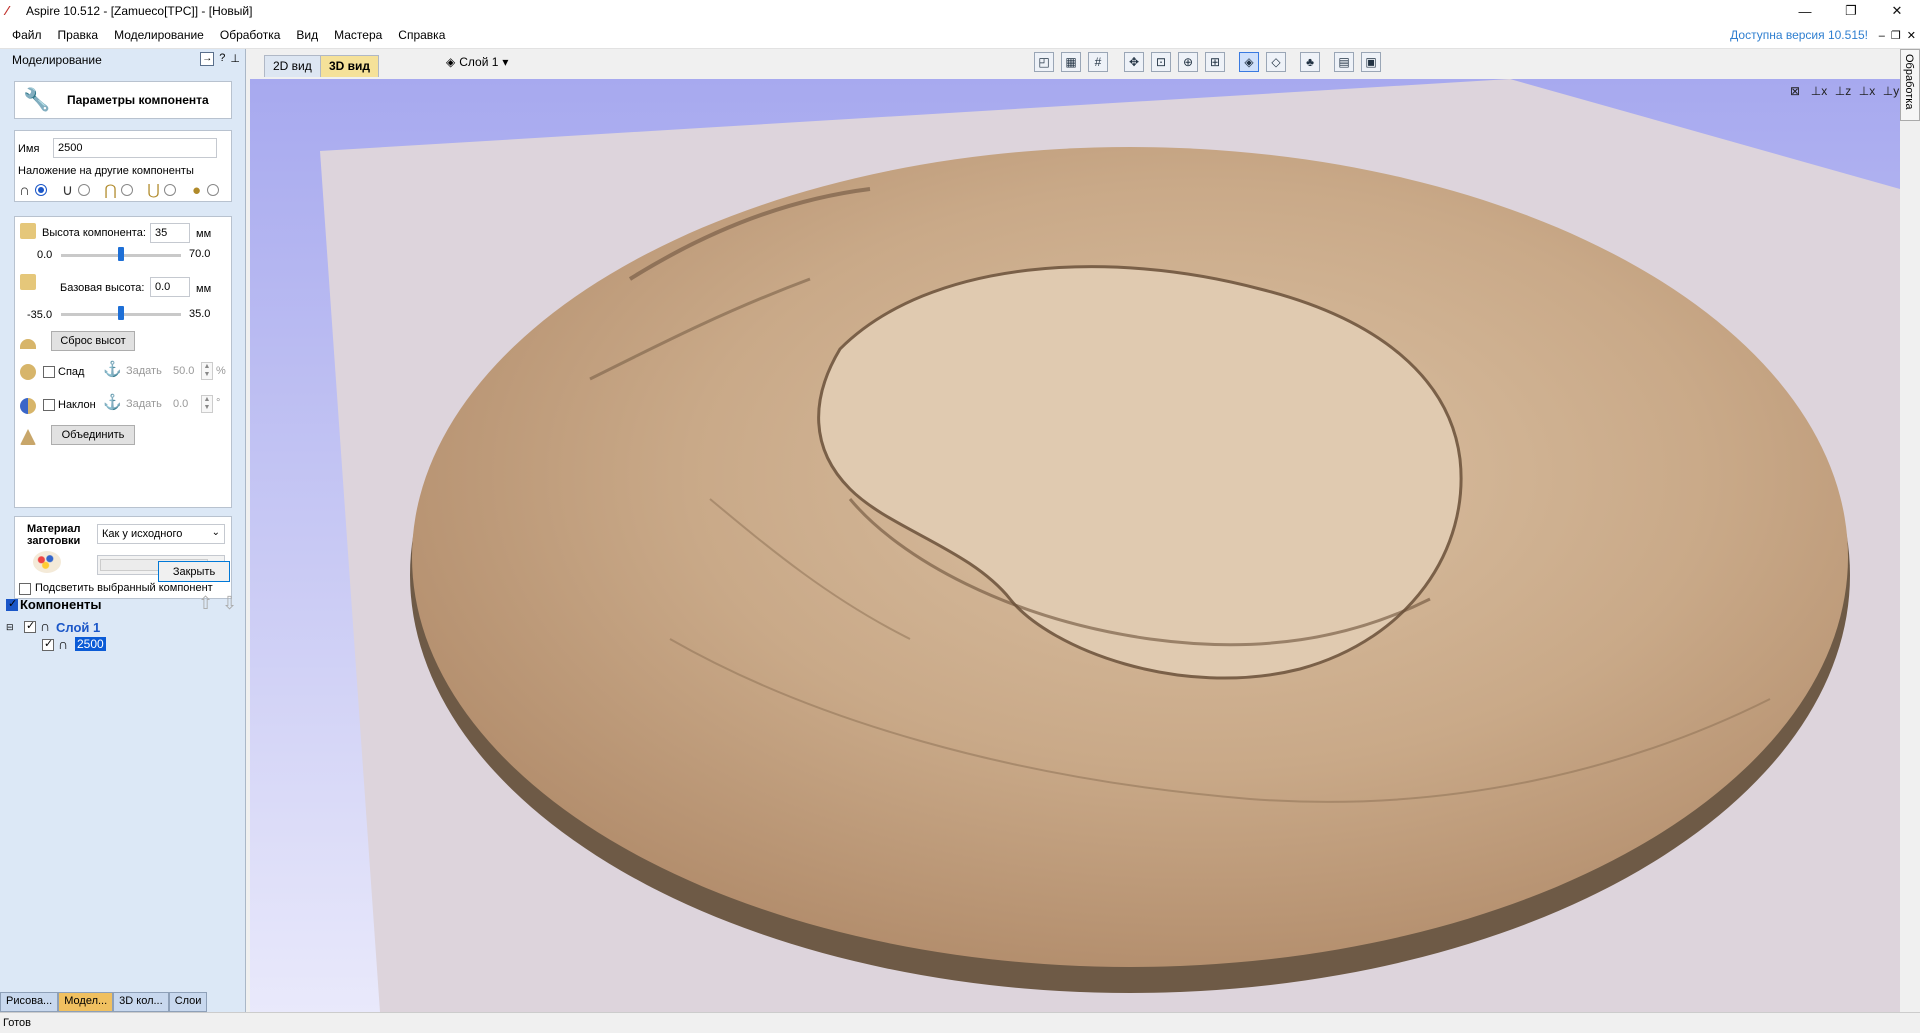 The width and height of the screenshot is (1920, 1033). I want to click on menu-view: Вид, so click(307, 35).